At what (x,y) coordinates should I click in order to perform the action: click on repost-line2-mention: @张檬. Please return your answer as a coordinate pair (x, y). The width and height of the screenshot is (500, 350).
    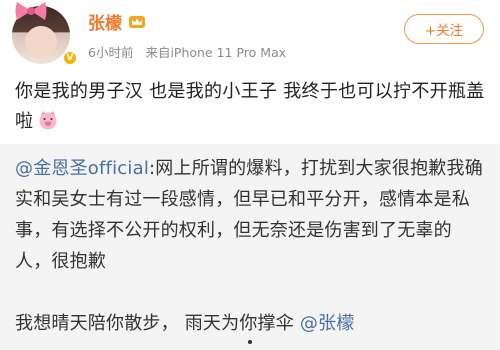
    Looking at the image, I should click on (327, 323).